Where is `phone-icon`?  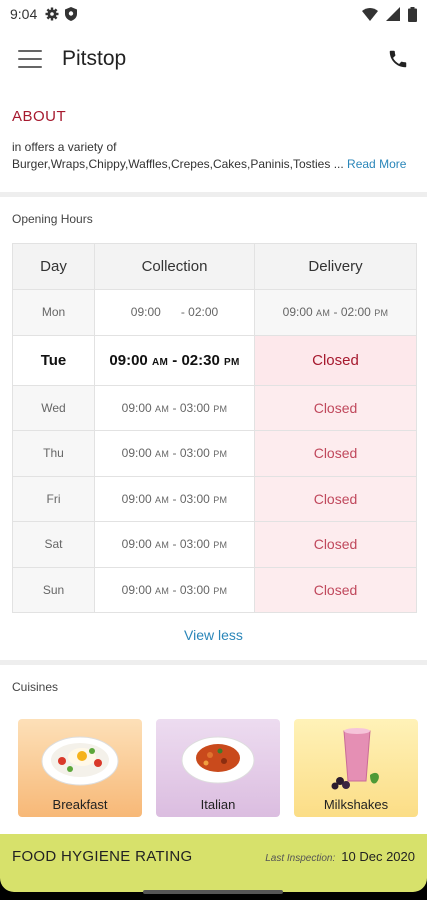 phone-icon is located at coordinates (398, 59).